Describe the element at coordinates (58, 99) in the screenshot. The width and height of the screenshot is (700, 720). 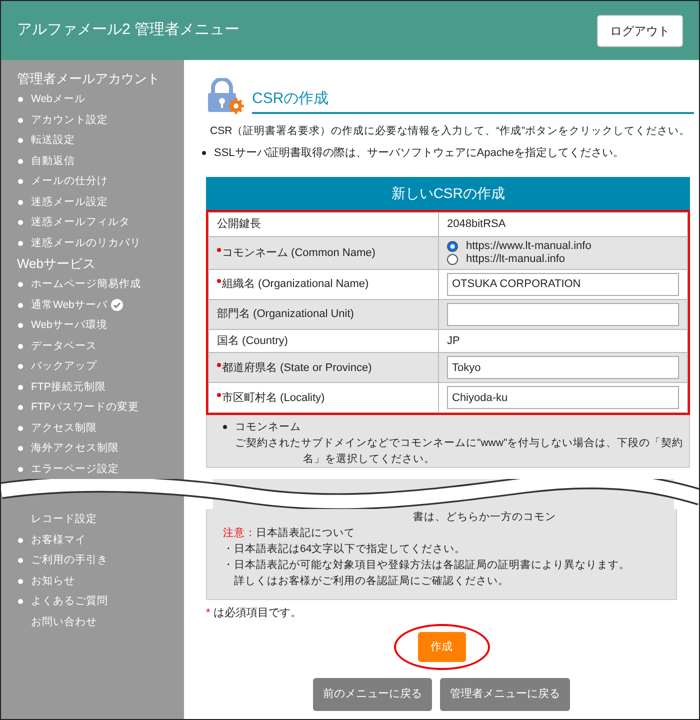
I see `sidebar-link: Webメール` at that location.